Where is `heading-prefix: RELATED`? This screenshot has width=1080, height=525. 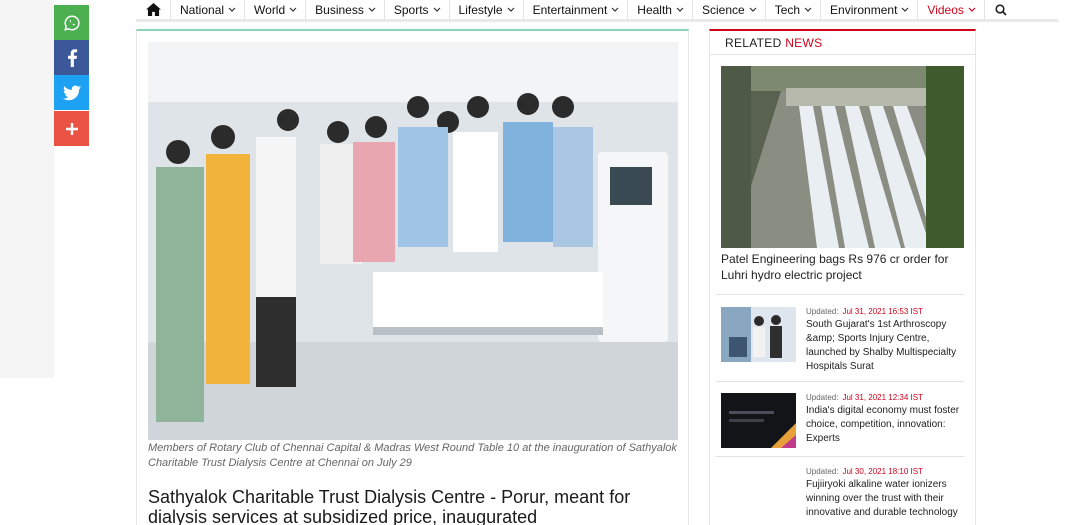
heading-prefix: RELATED is located at coordinates (753, 43).